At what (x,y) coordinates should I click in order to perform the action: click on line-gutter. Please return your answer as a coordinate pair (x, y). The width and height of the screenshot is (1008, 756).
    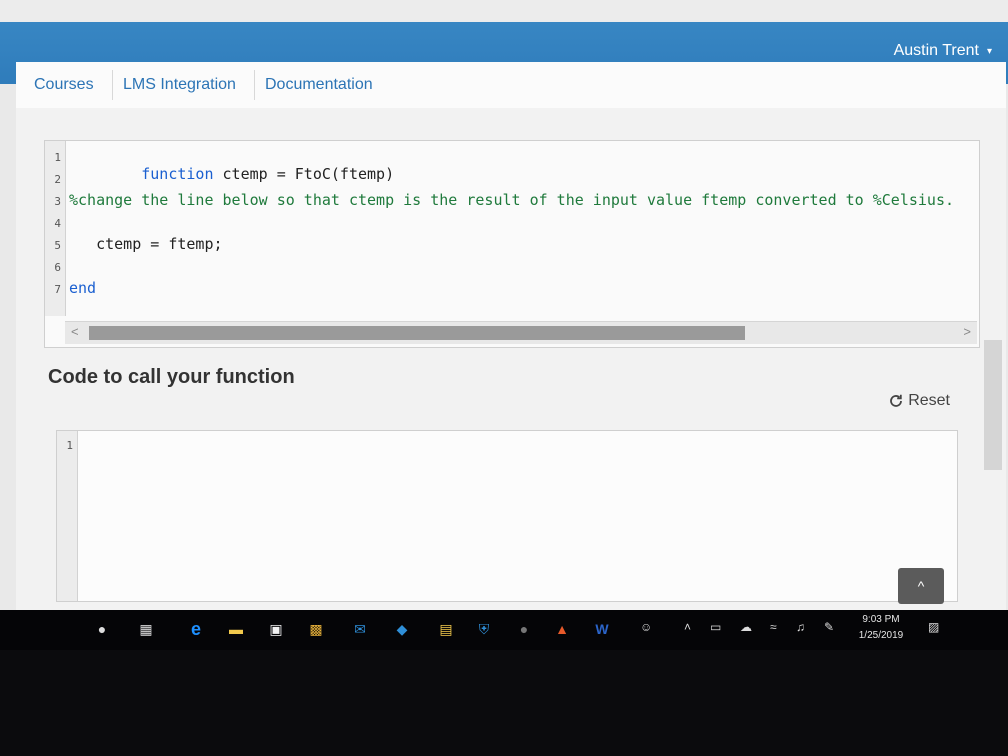
    Looking at the image, I should click on (67, 516).